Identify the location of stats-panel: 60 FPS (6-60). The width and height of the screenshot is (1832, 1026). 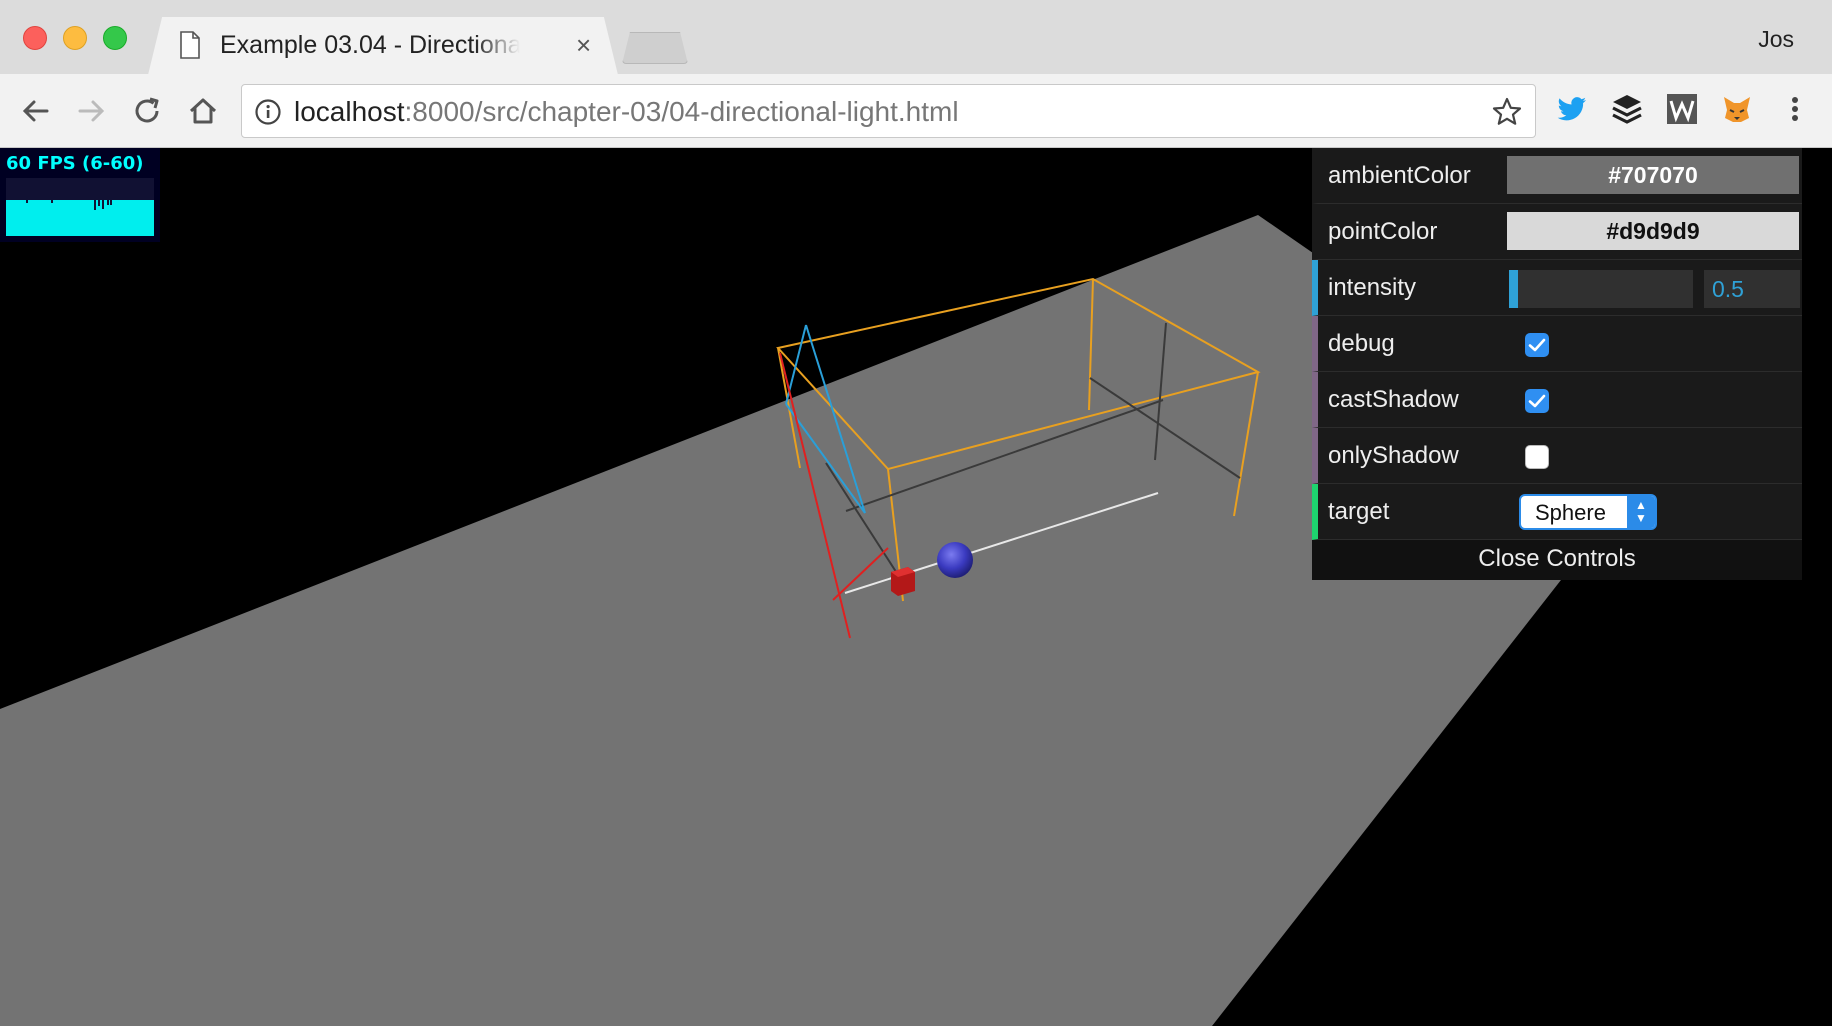
(80, 195).